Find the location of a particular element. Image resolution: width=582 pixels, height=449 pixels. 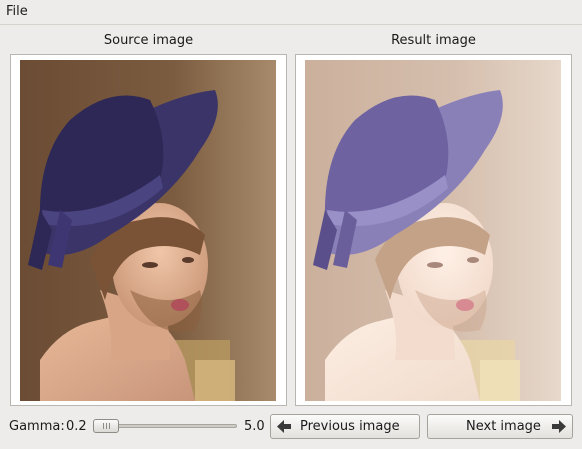

menu-file: File is located at coordinates (17, 11).